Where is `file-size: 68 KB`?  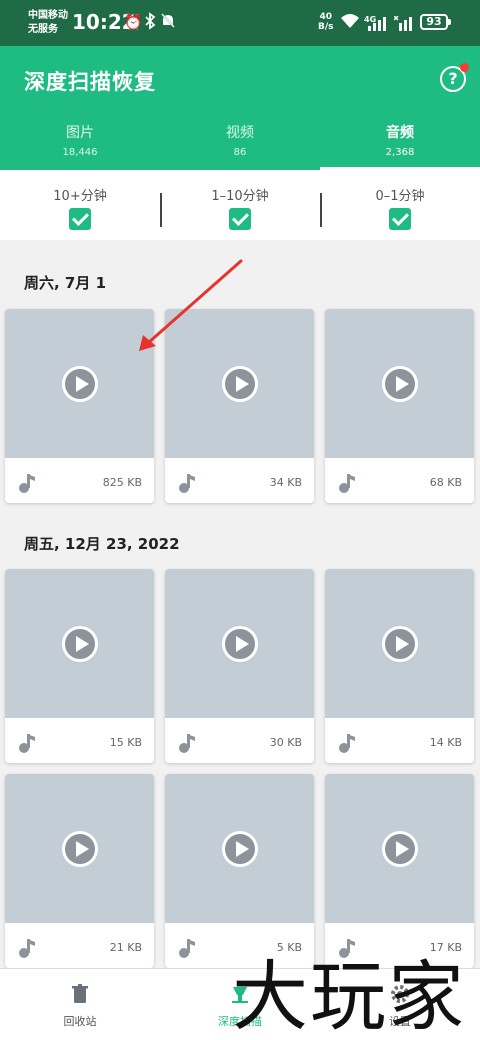 file-size: 68 KB is located at coordinates (445, 482).